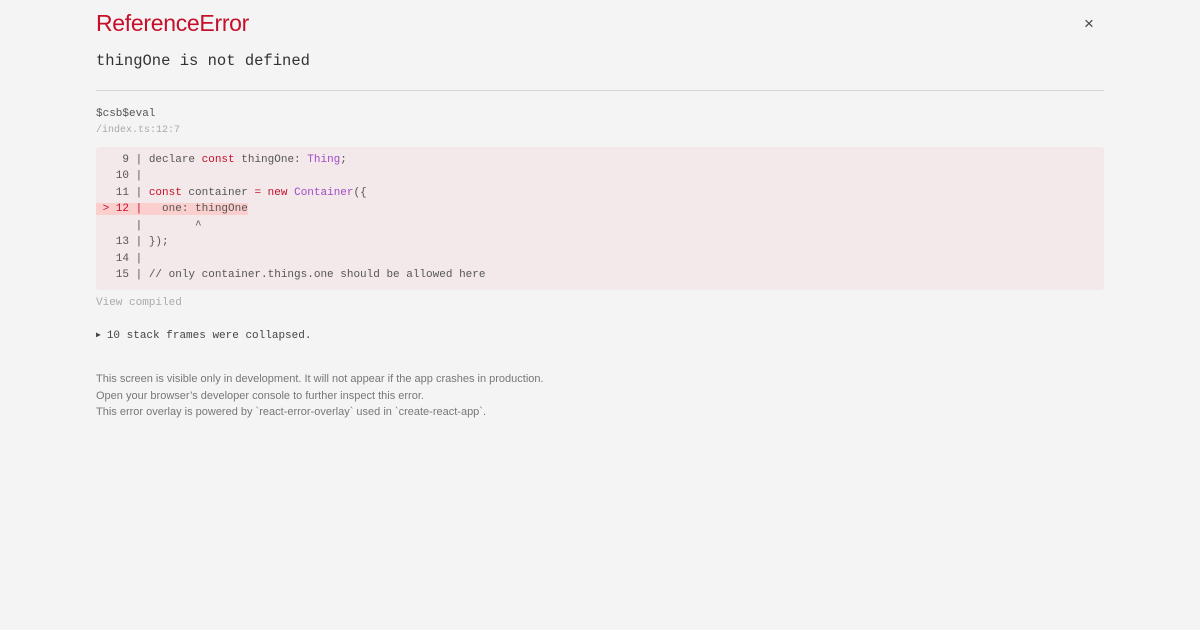 This screenshot has width=1200, height=630. I want to click on code-token: thingOne:, so click(271, 160).